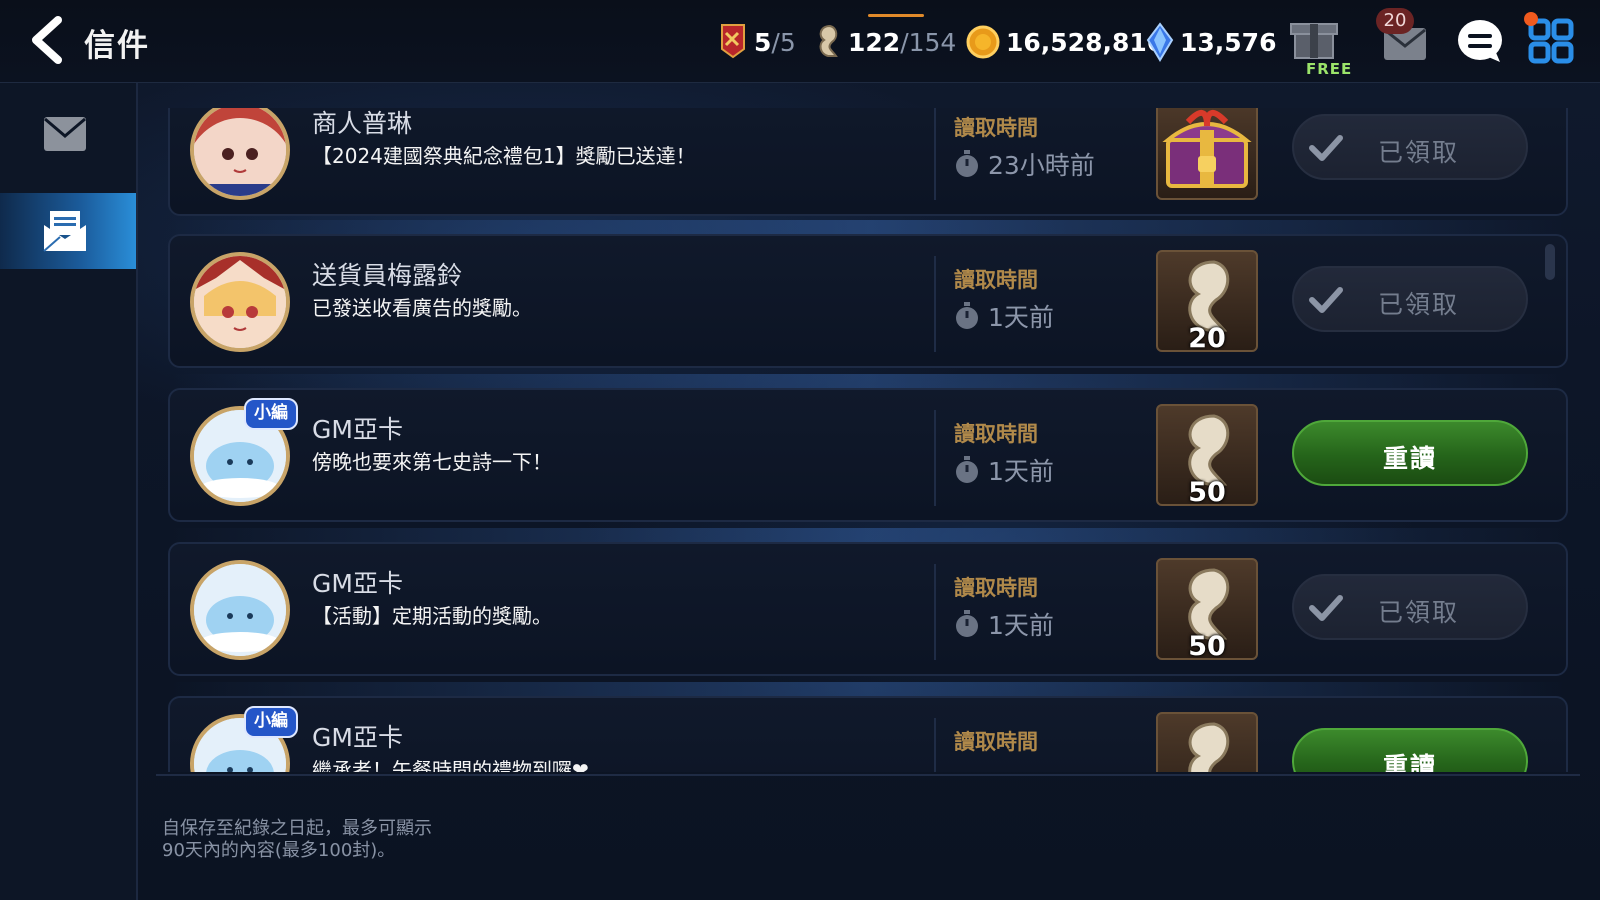 Image resolution: width=1600 pixels, height=900 pixels. I want to click on treasure-chest-icon, so click(1207, 149).